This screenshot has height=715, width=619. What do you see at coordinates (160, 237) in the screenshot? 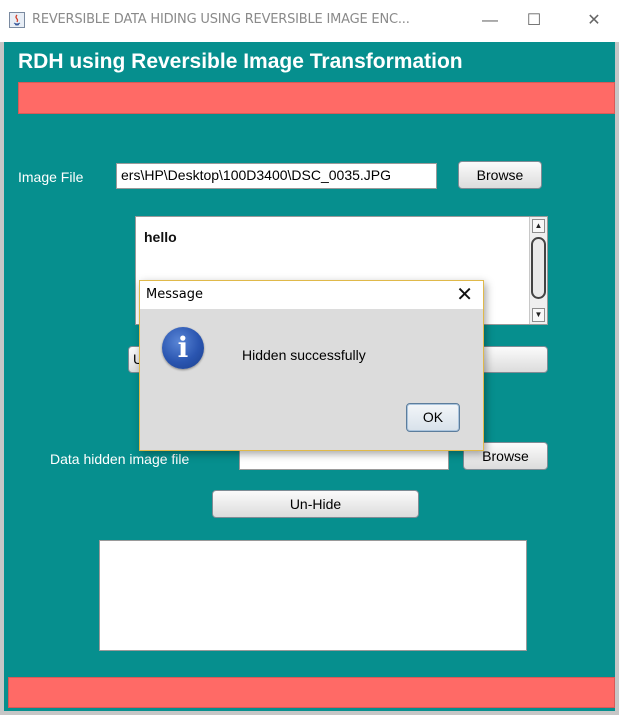
I see `message-text: hello` at bounding box center [160, 237].